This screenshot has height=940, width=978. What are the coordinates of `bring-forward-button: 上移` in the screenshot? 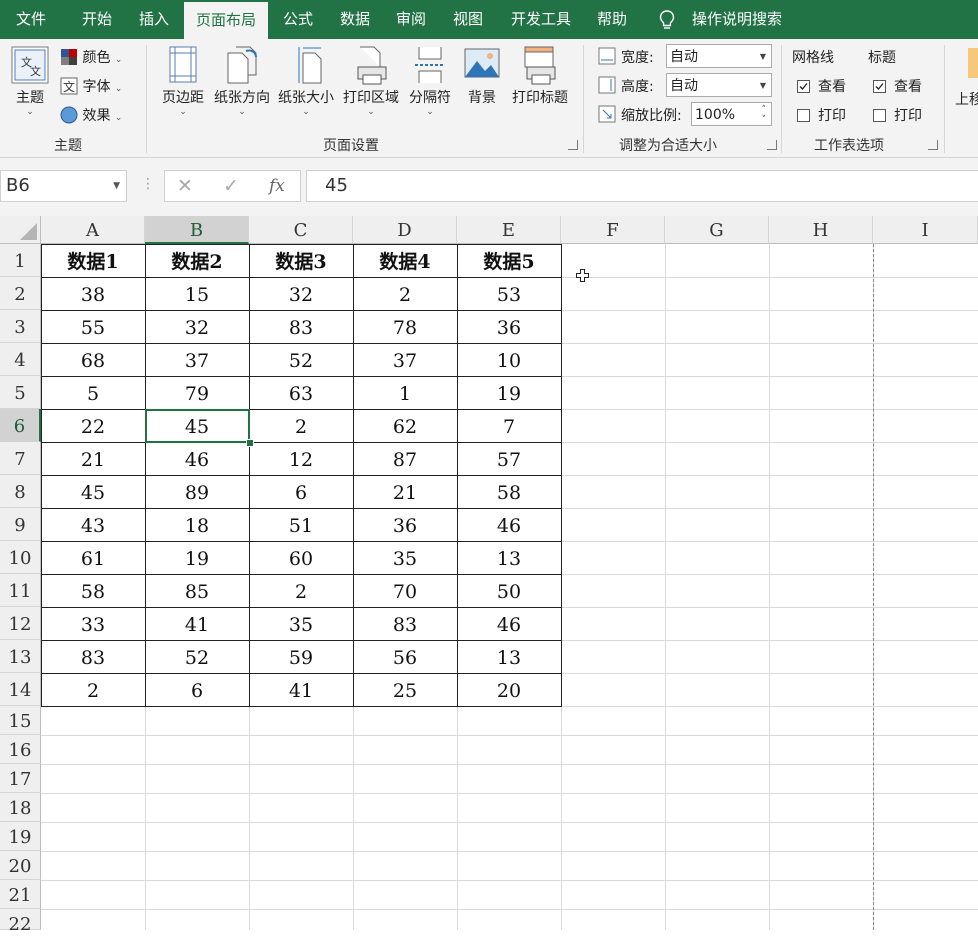 It's located at (966, 99).